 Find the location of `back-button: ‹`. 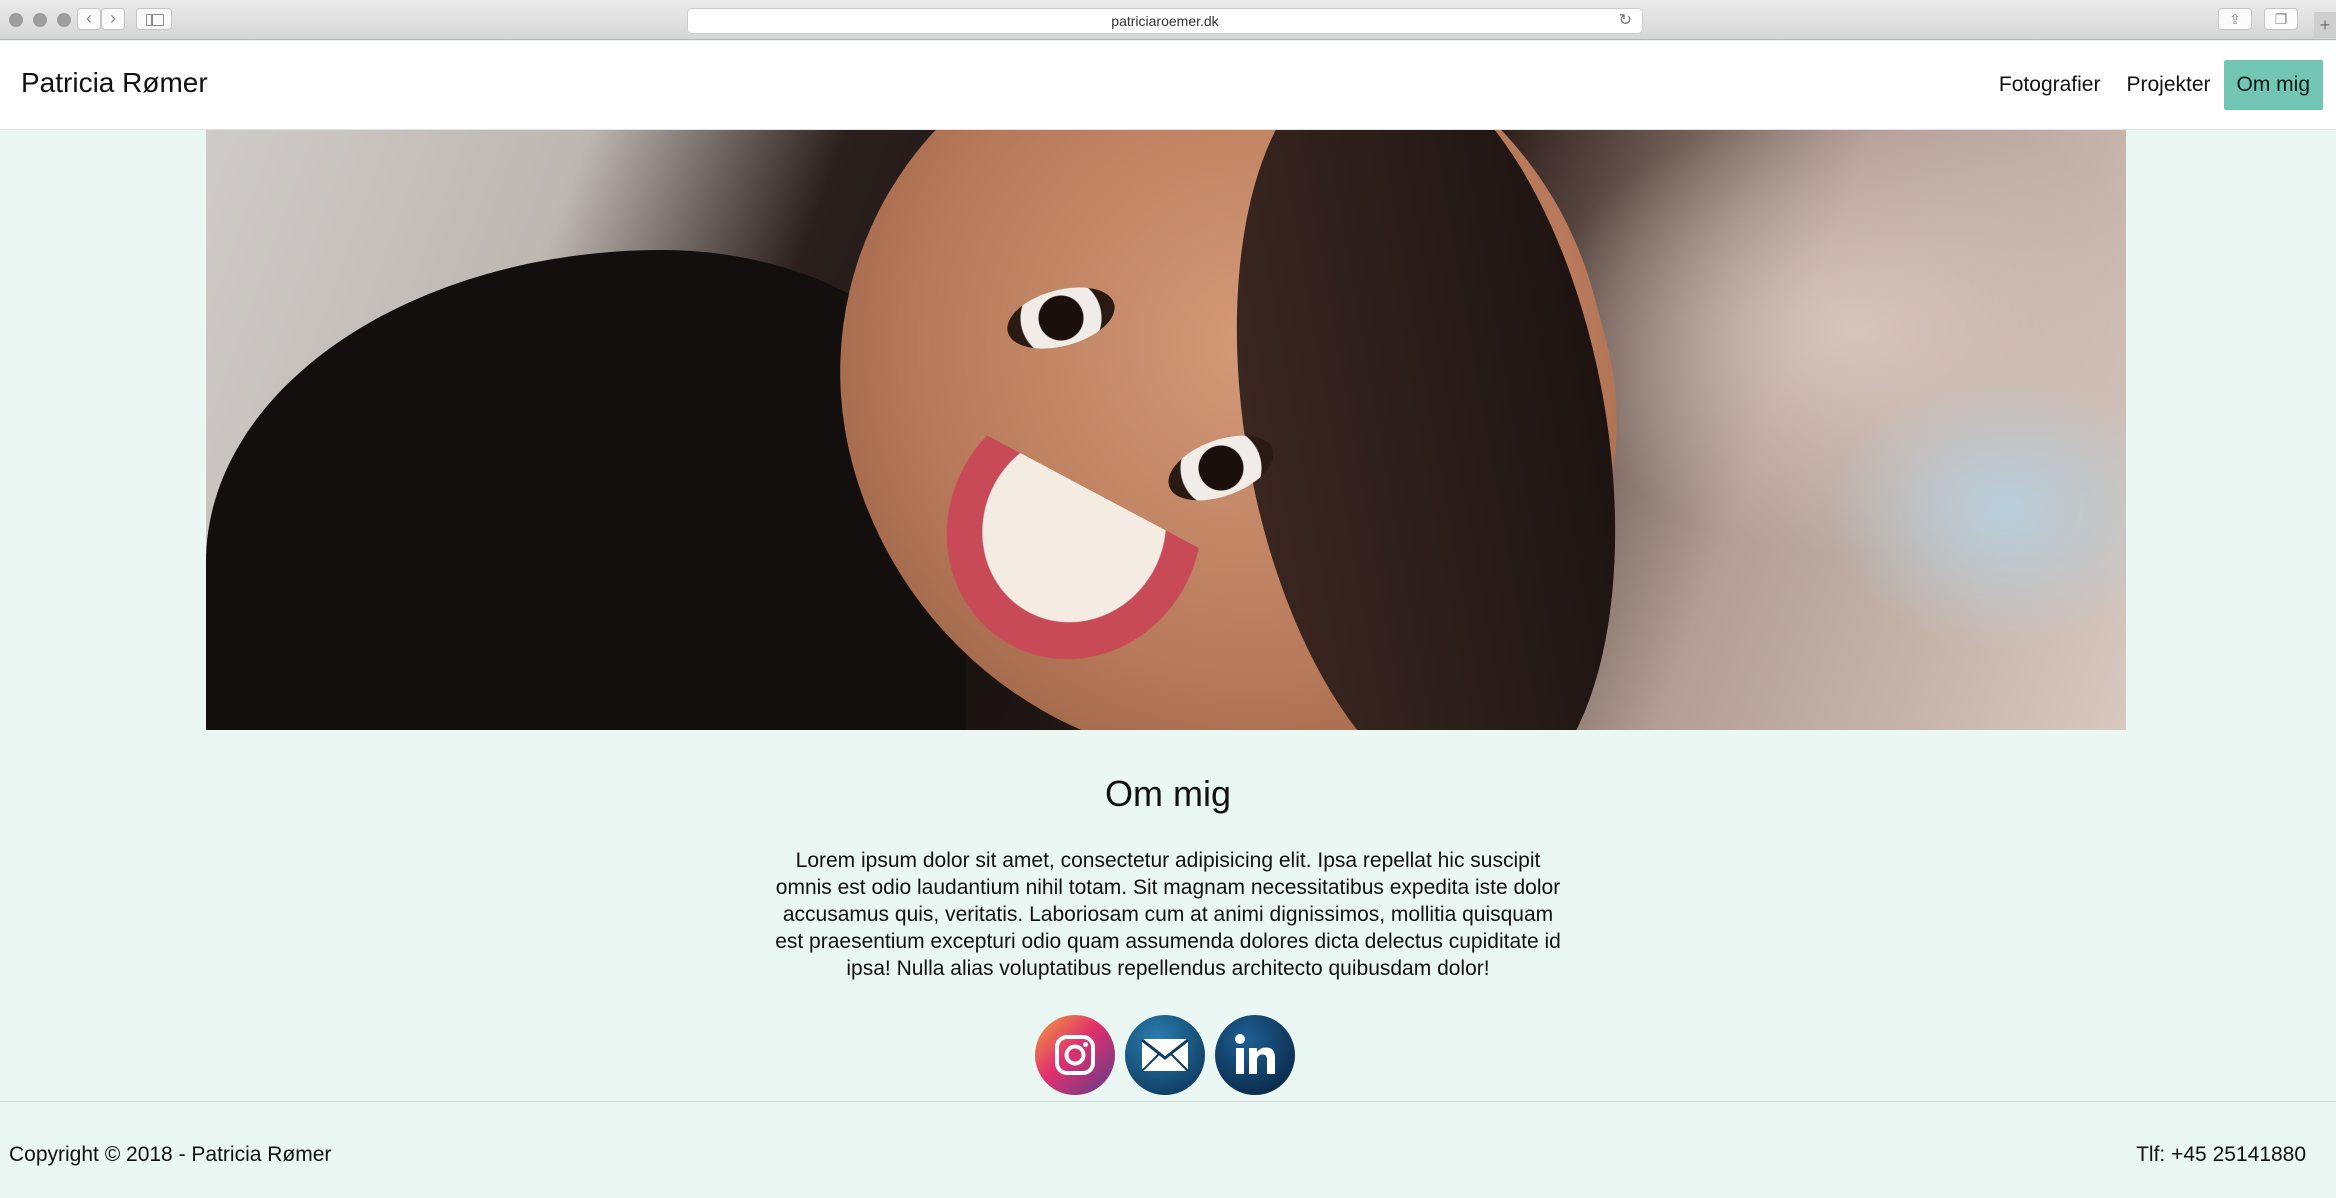

back-button: ‹ is located at coordinates (89, 19).